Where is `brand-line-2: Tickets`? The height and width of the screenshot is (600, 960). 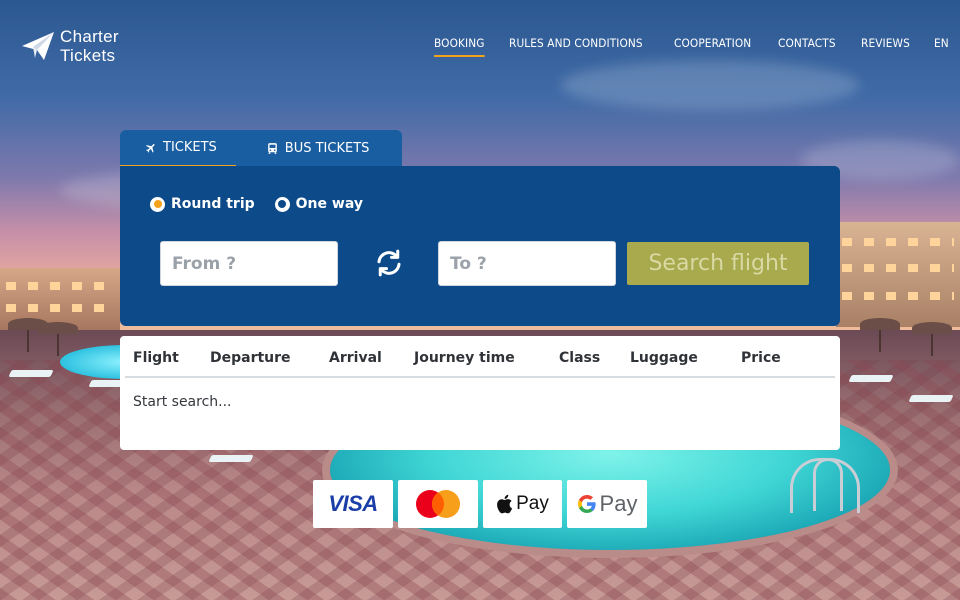
brand-line-2: Tickets is located at coordinates (88, 55).